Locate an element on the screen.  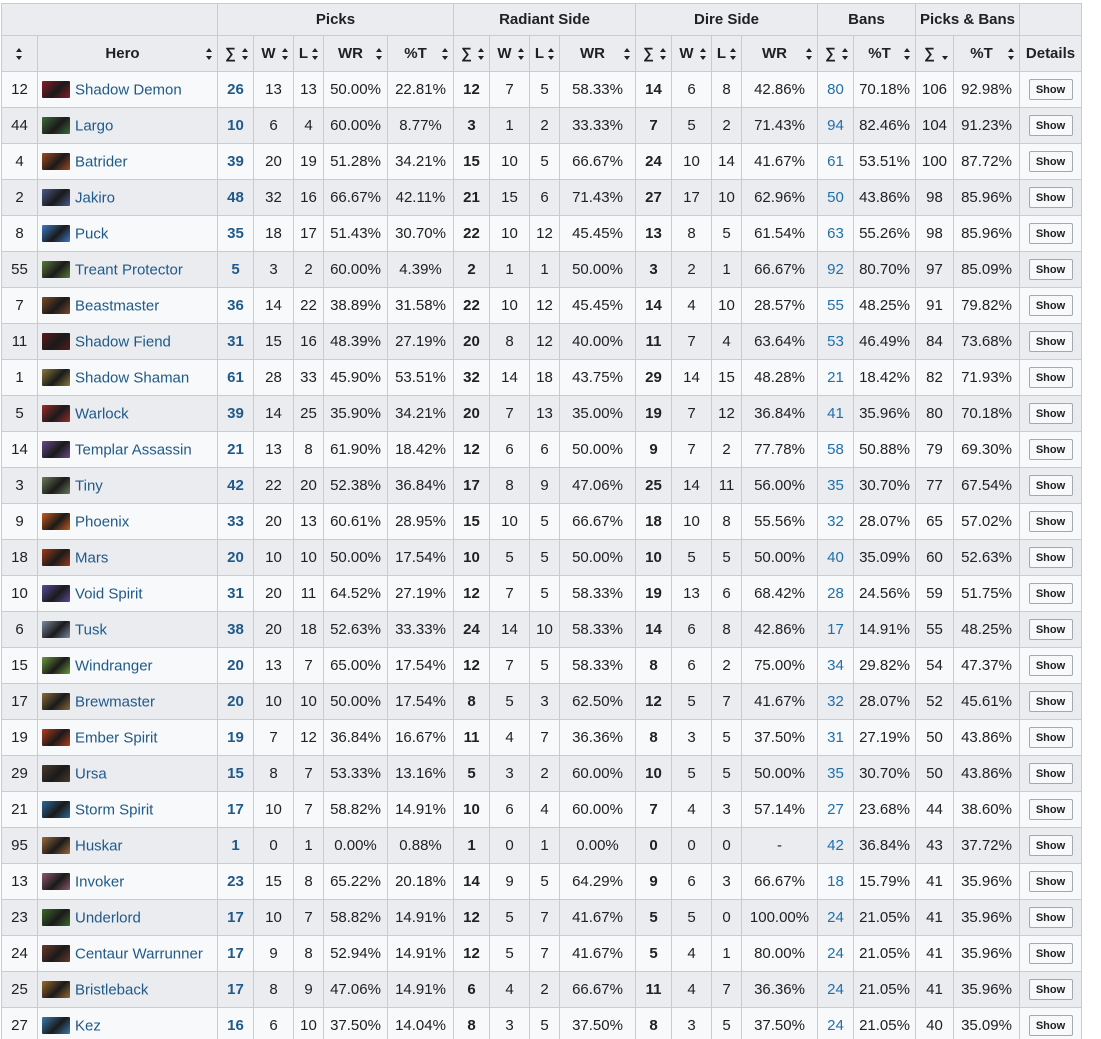
hero-name-link: Mars is located at coordinates (91, 557).